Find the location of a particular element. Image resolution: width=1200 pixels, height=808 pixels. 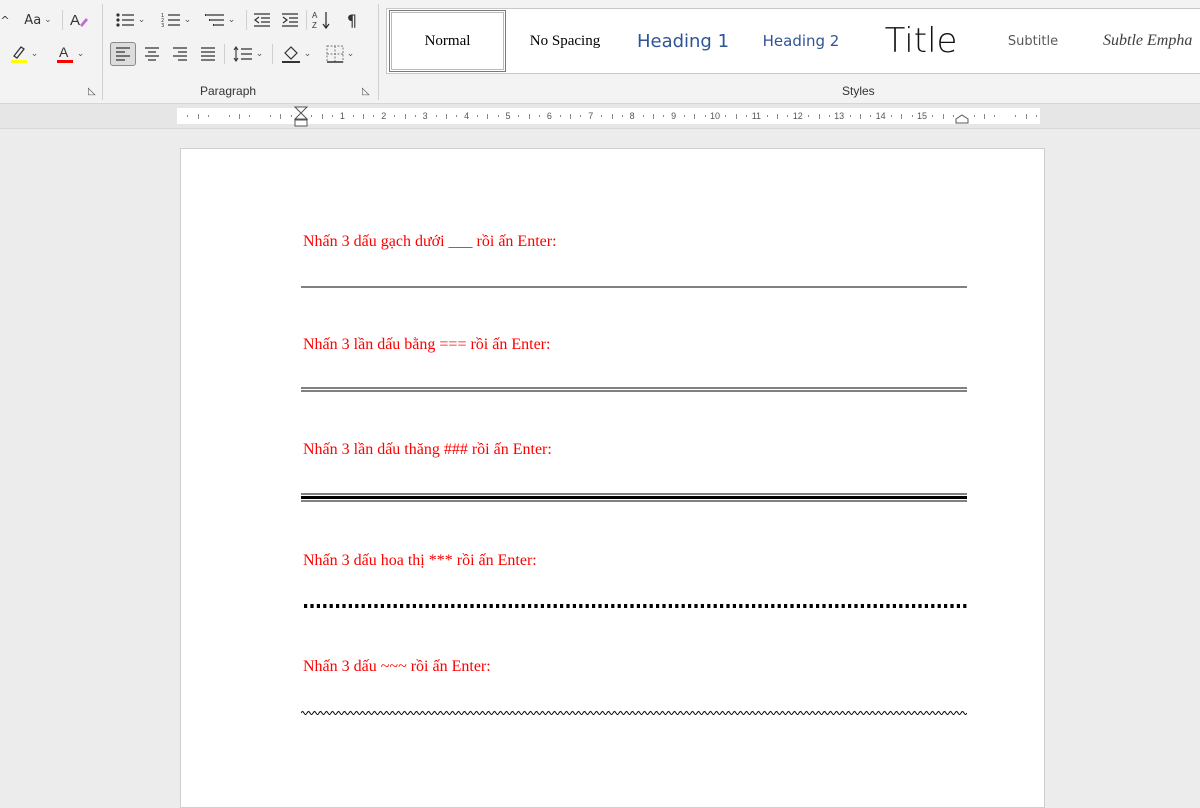

style-heading-2: Heading 2 is located at coordinates (801, 41).